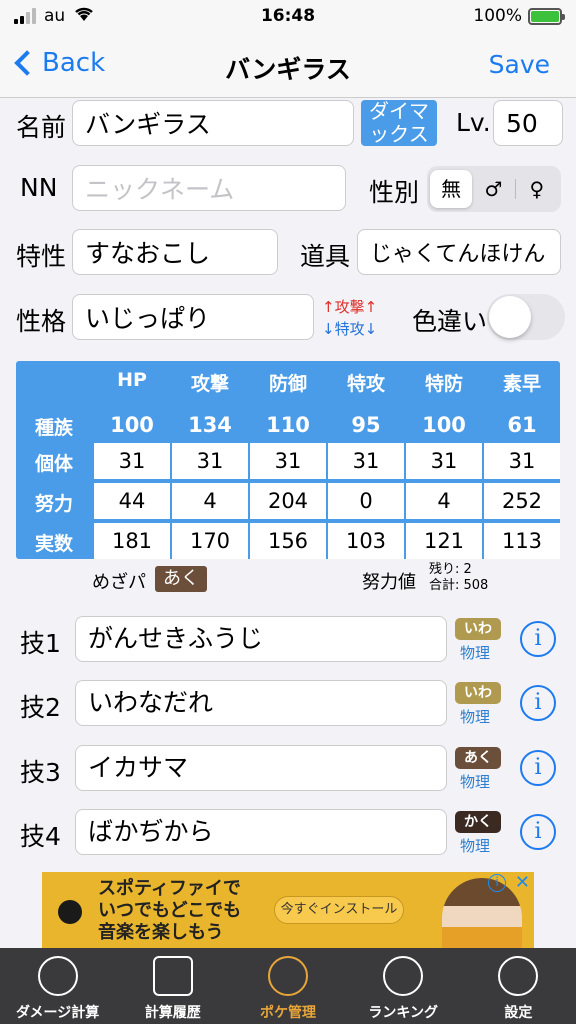  Describe the element at coordinates (39, 187) in the screenshot. I see `nickname-label: NN` at that location.